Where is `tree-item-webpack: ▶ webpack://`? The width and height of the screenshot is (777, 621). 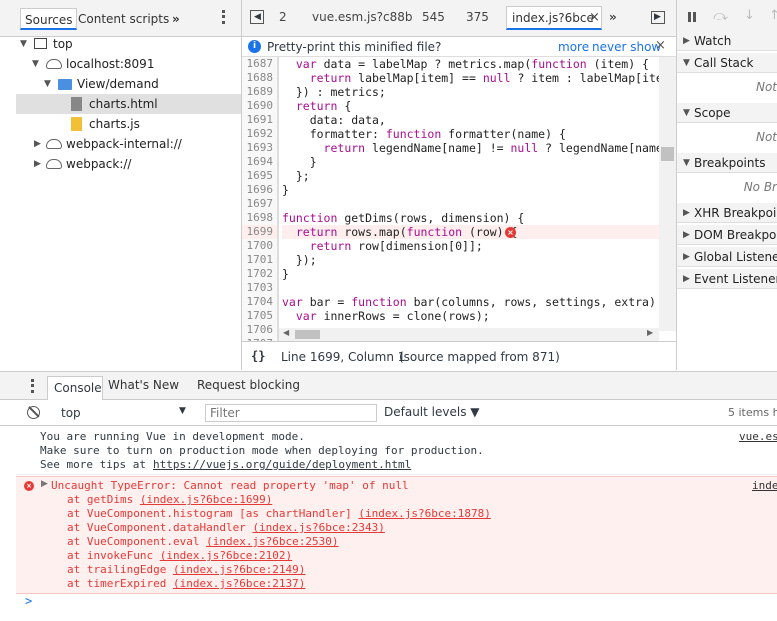
tree-item-webpack: ▶ webpack:// is located at coordinates (128, 164).